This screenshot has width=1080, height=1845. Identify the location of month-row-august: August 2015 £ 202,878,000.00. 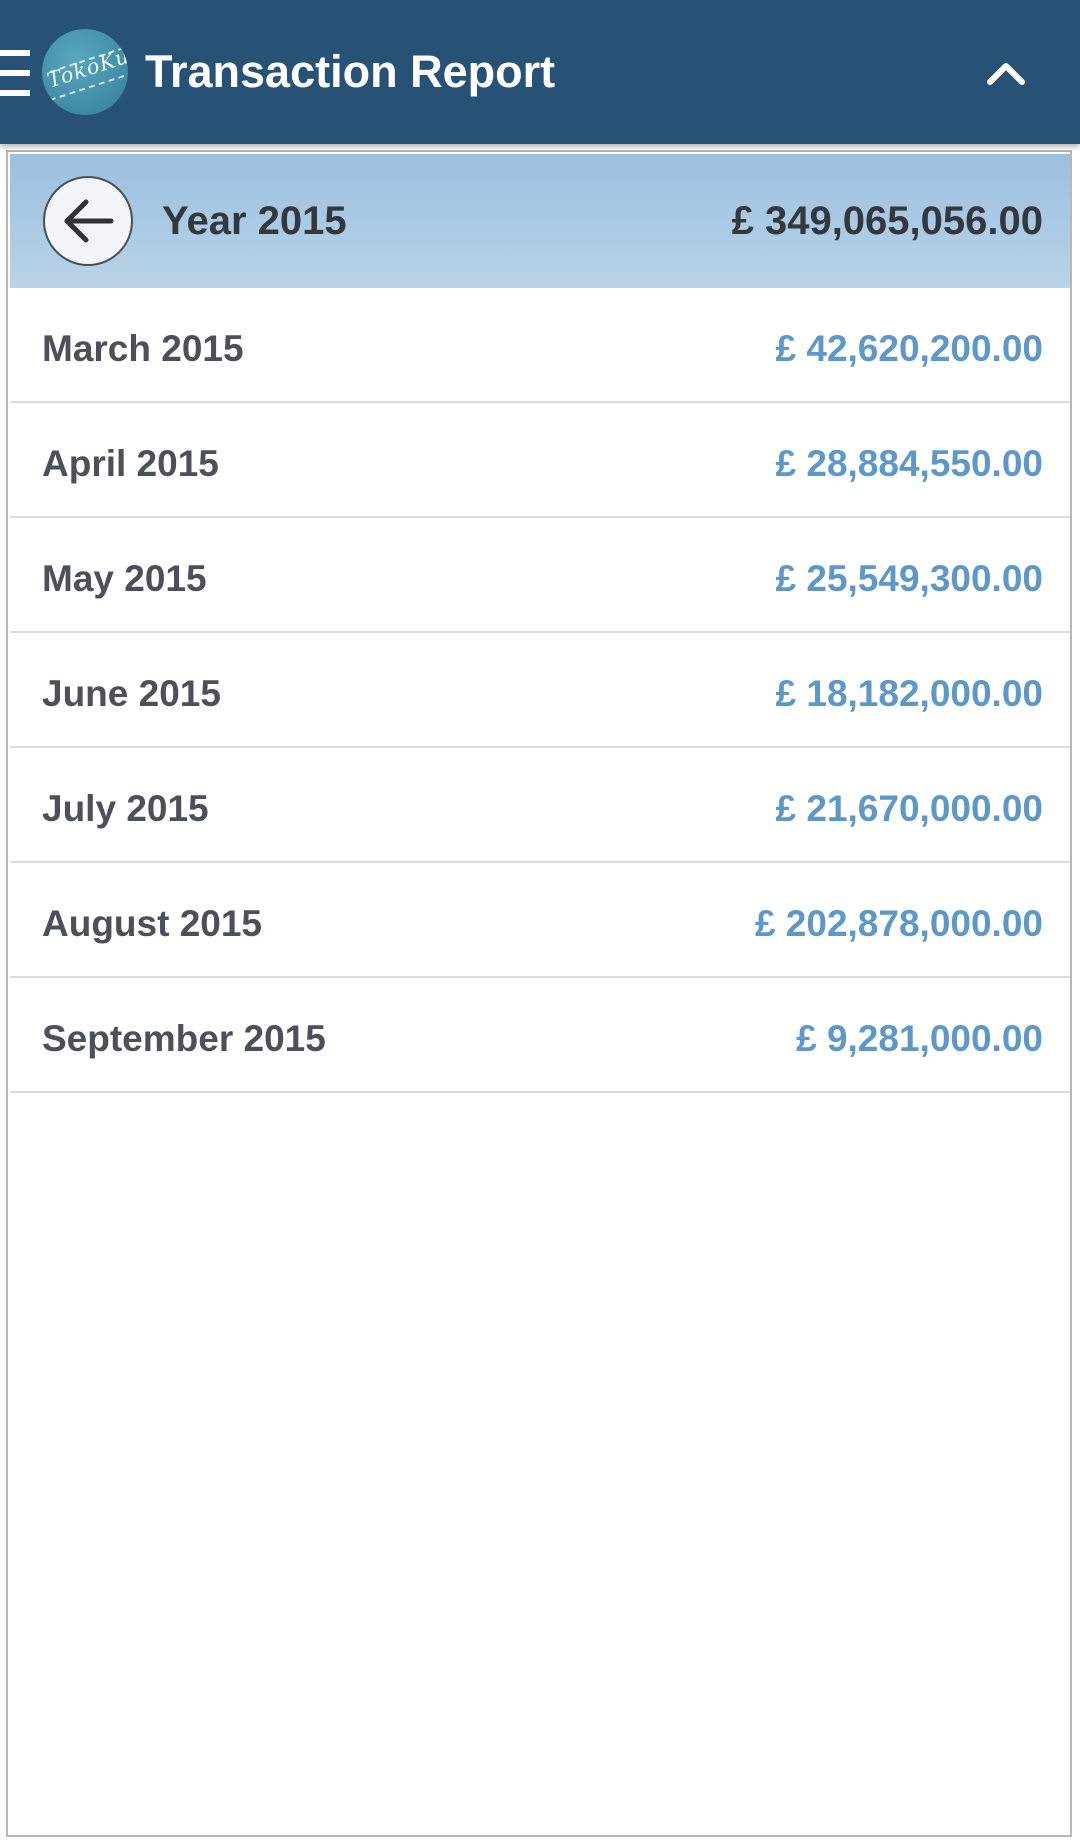
(540, 920).